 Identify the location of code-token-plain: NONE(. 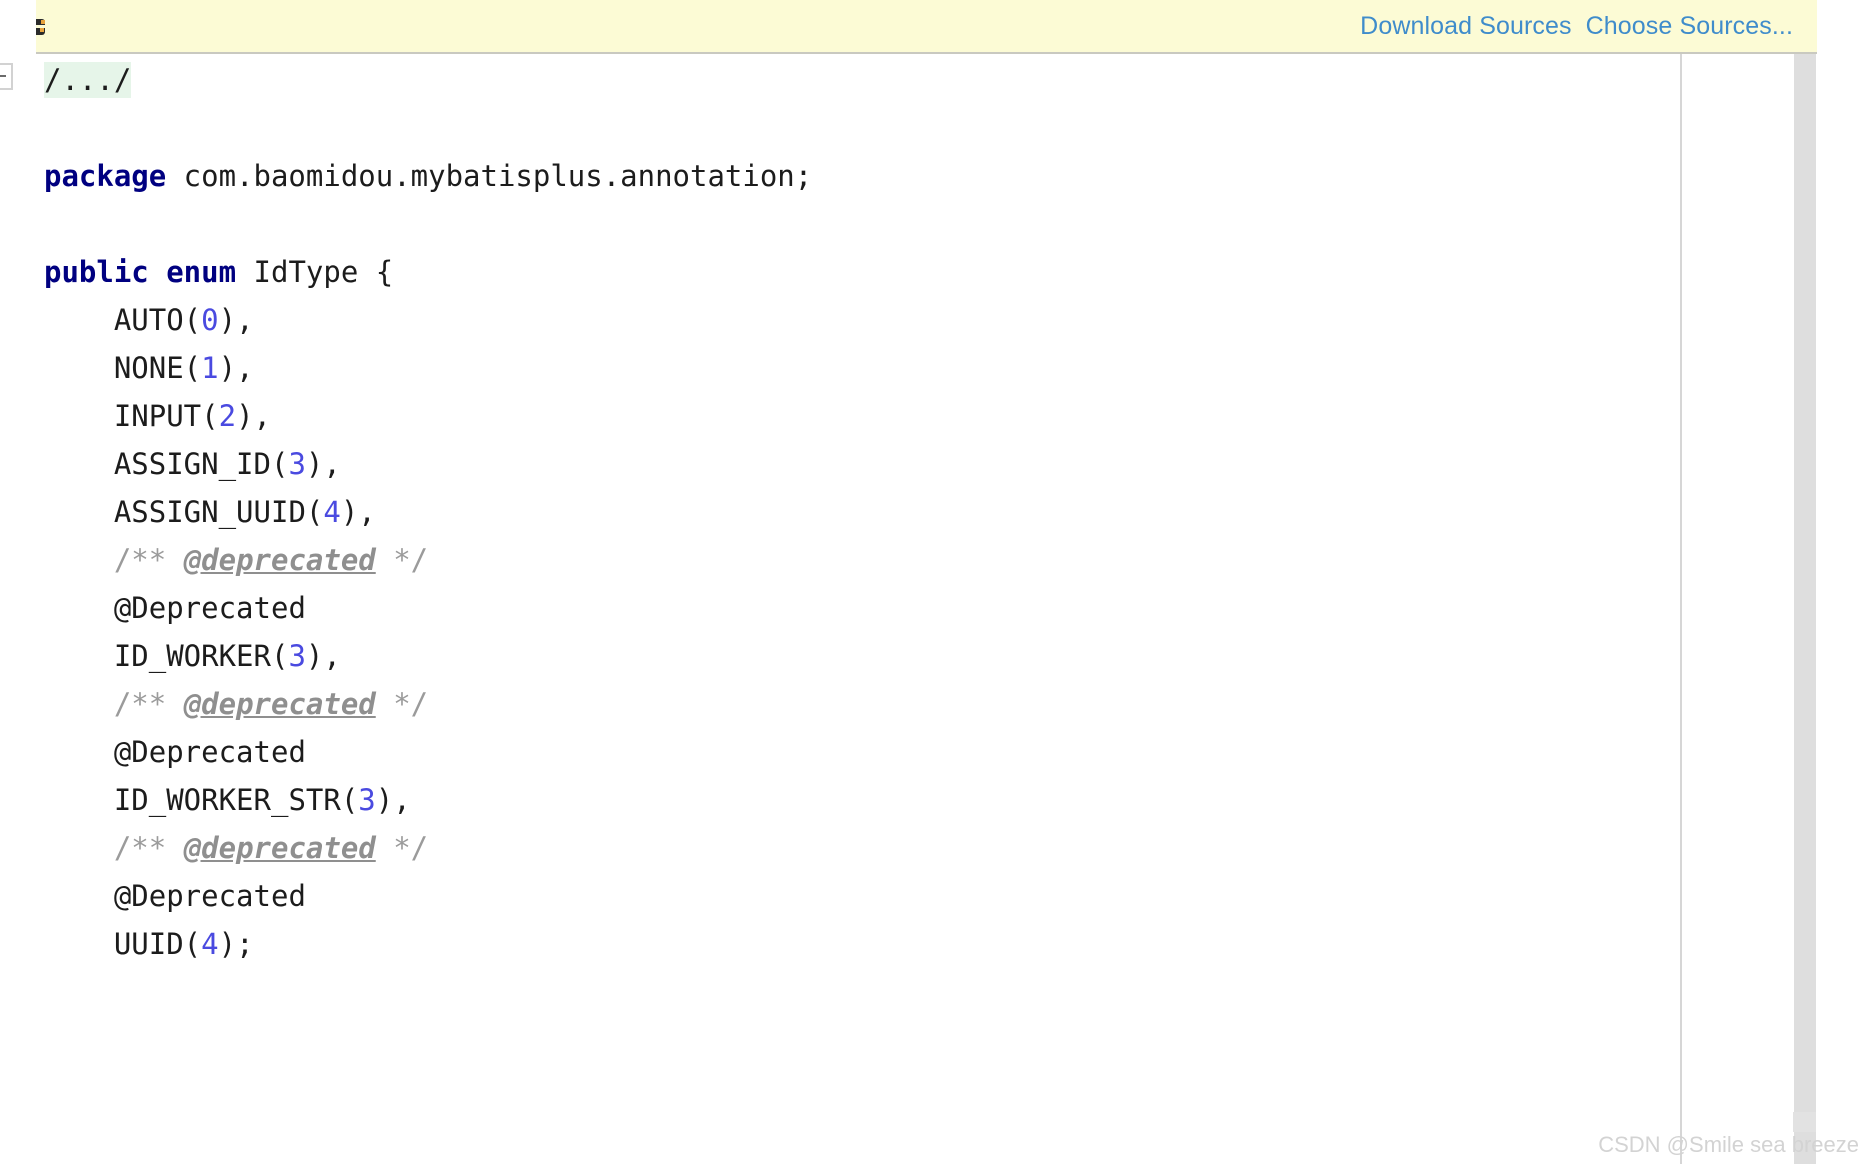
(157, 368).